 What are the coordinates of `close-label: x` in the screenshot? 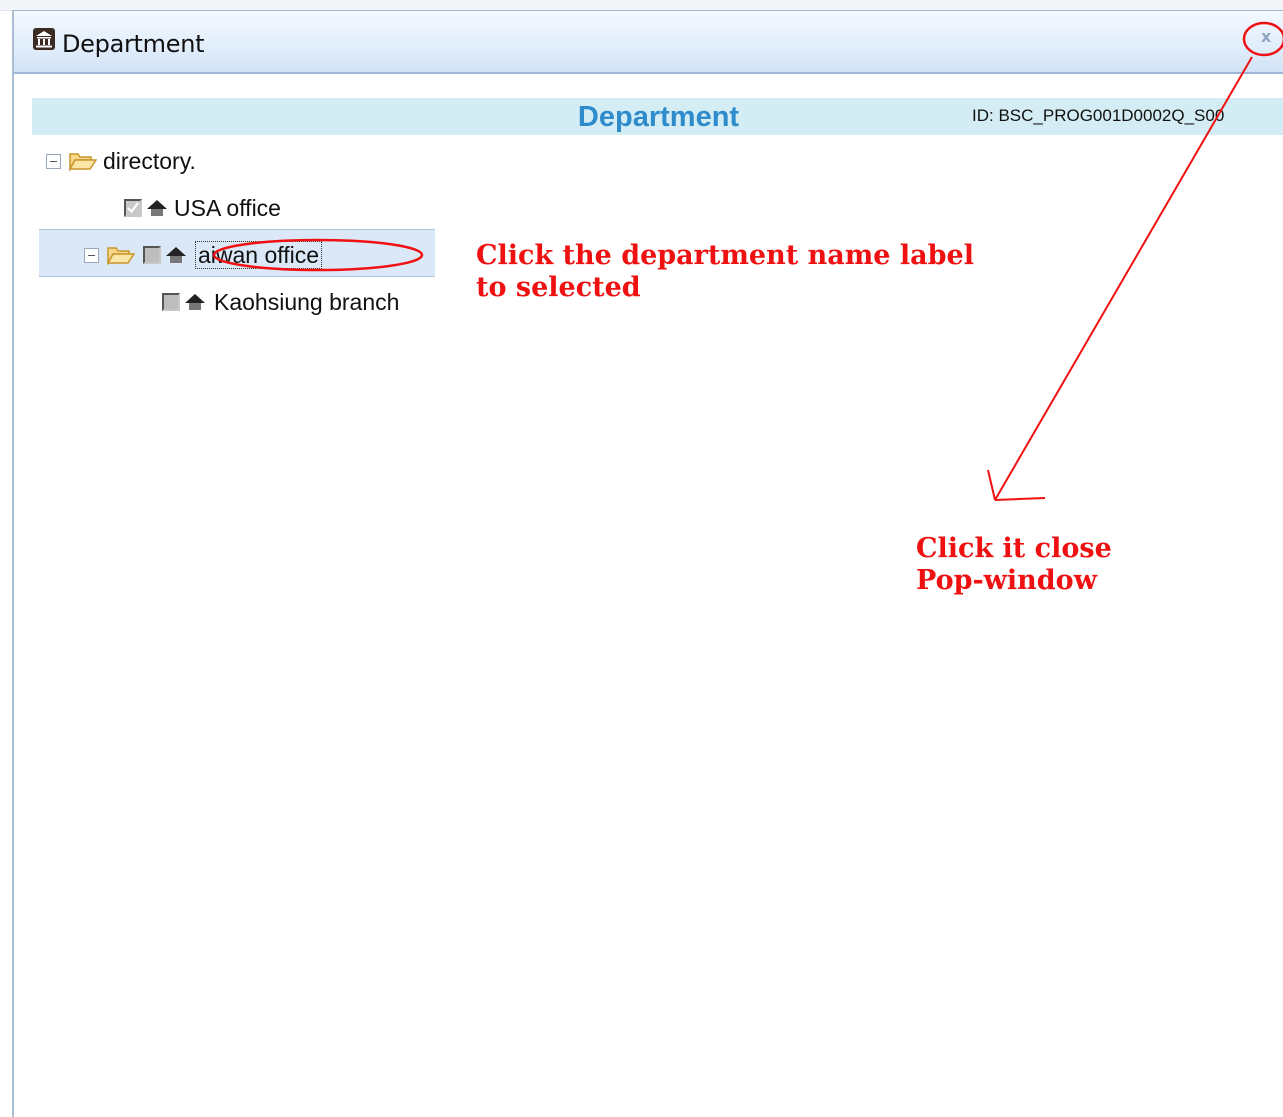 It's located at (1266, 36).